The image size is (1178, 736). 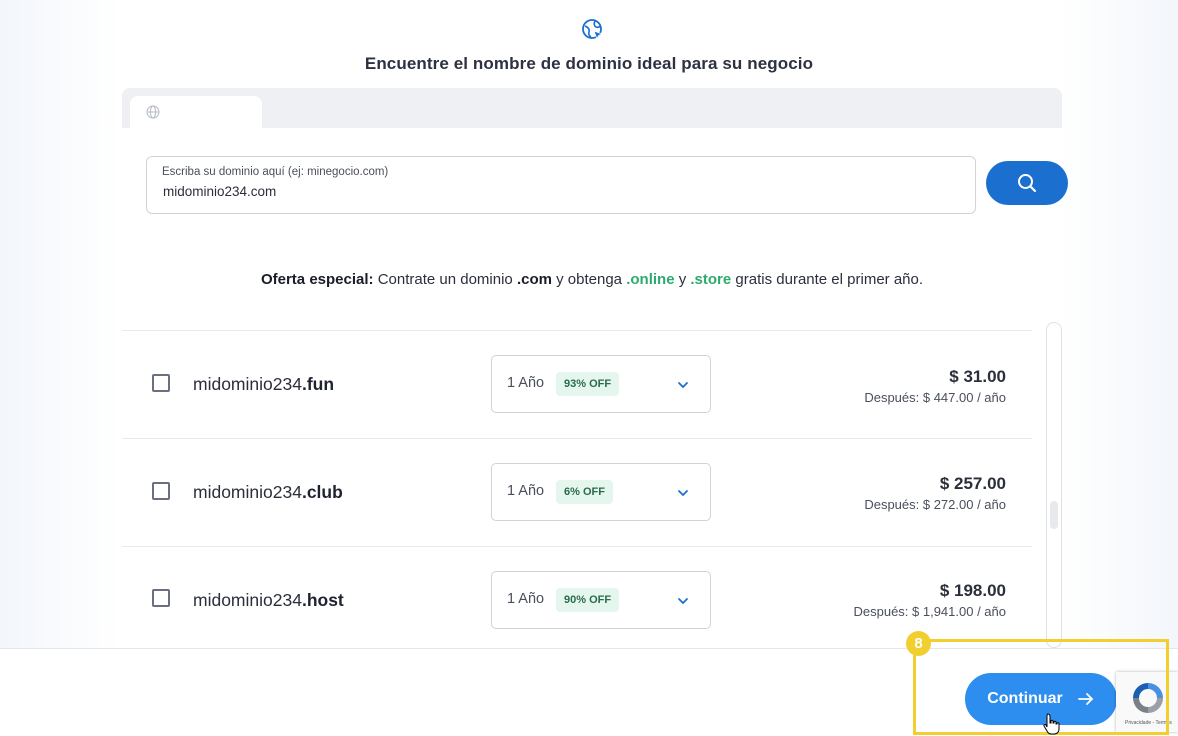 I want to click on domain-tld: .fun, so click(x=318, y=384).